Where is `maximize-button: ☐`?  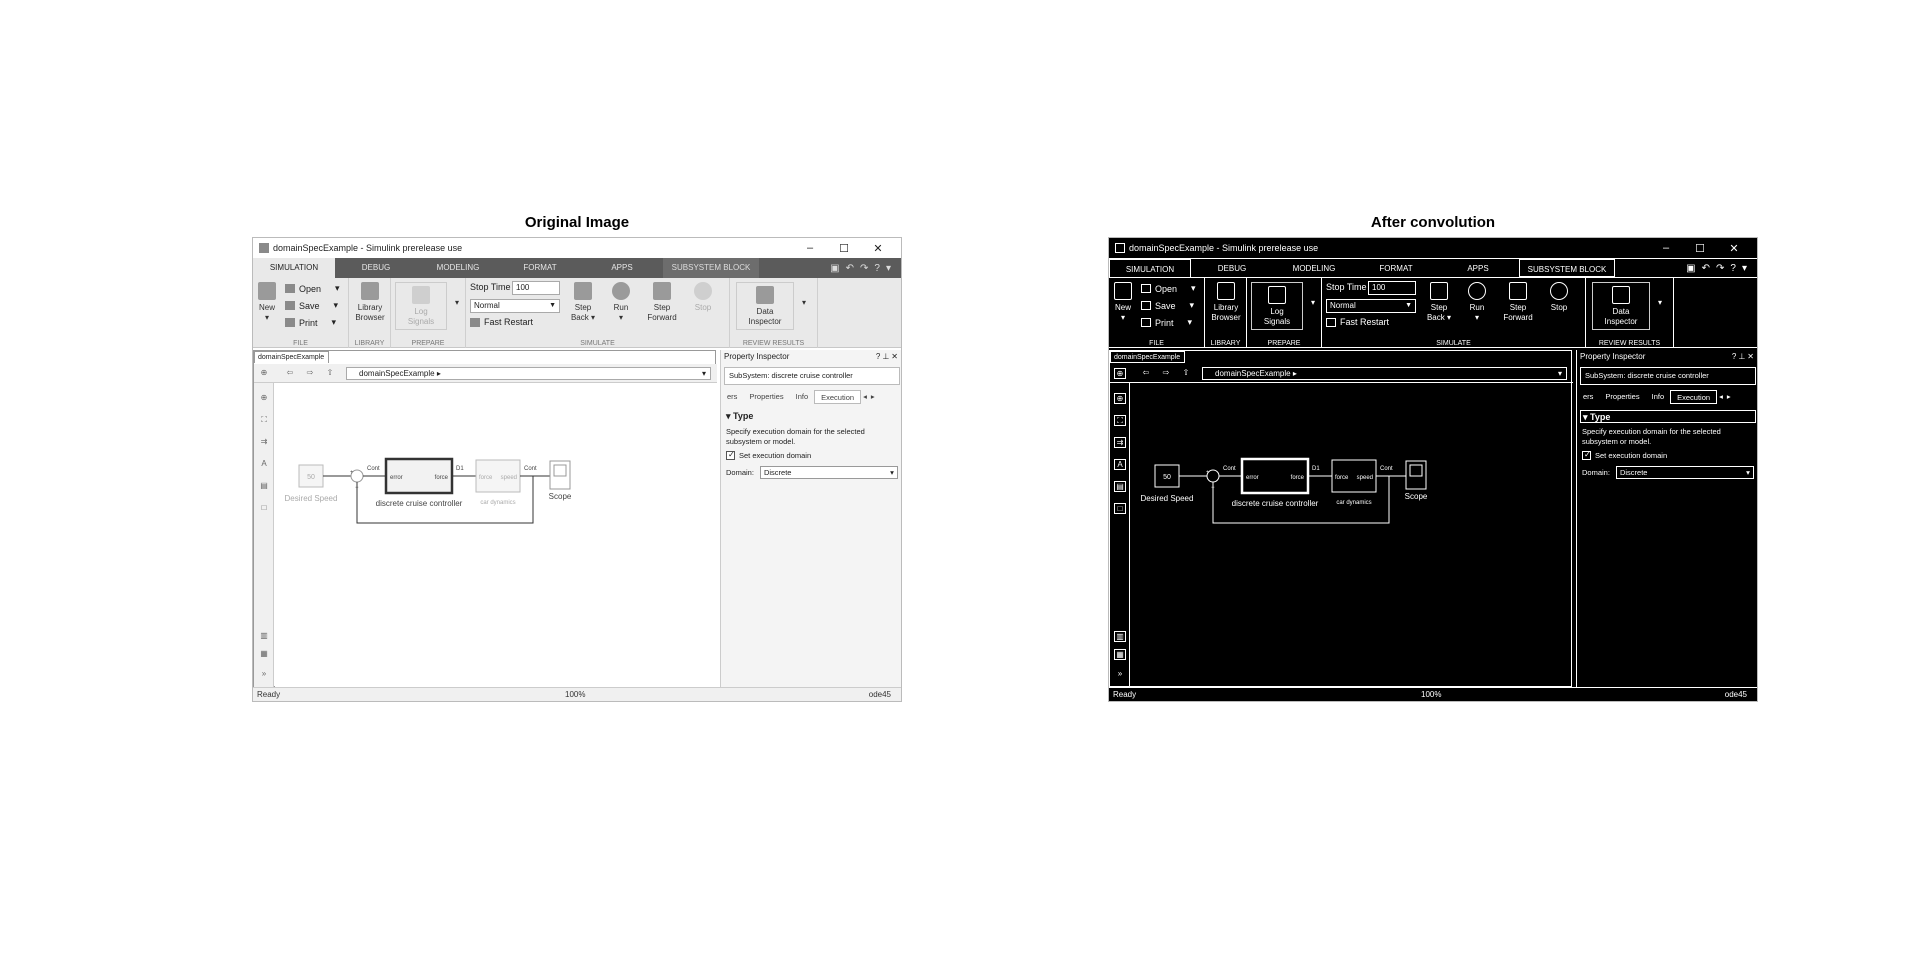
maximize-button: ☐ is located at coordinates (844, 248).